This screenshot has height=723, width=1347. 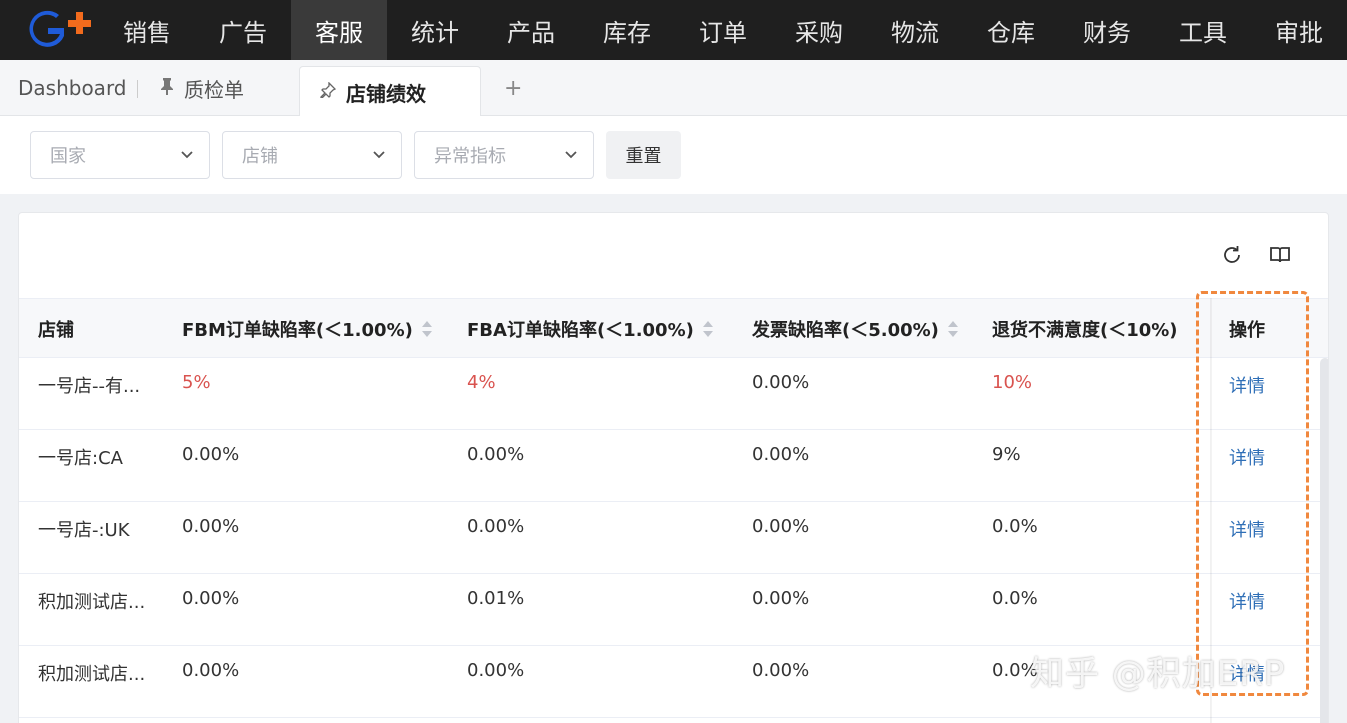 What do you see at coordinates (1232, 255) in the screenshot?
I see `refresh-icon` at bounding box center [1232, 255].